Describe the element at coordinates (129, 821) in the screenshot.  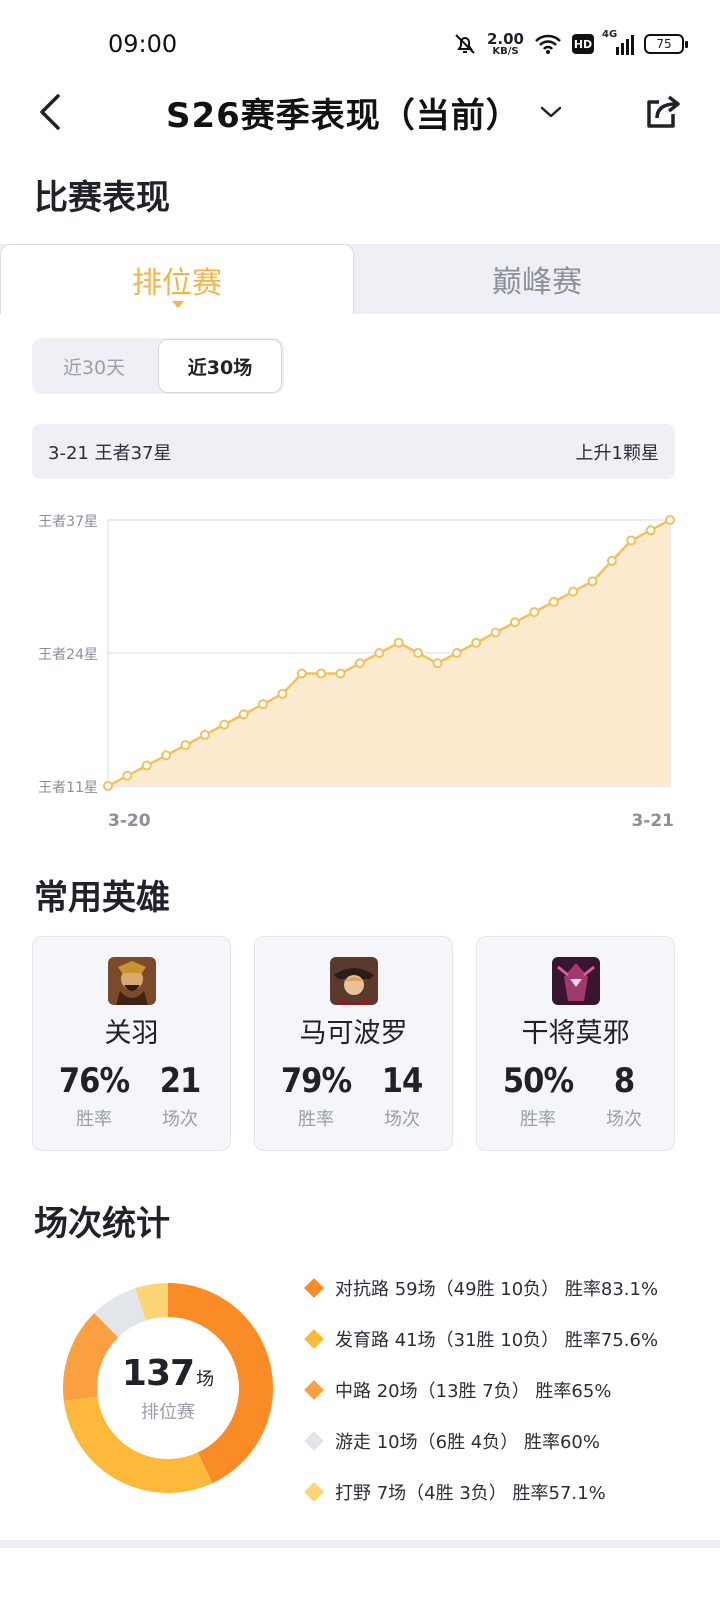
I see `x-tick-label: 3-20` at that location.